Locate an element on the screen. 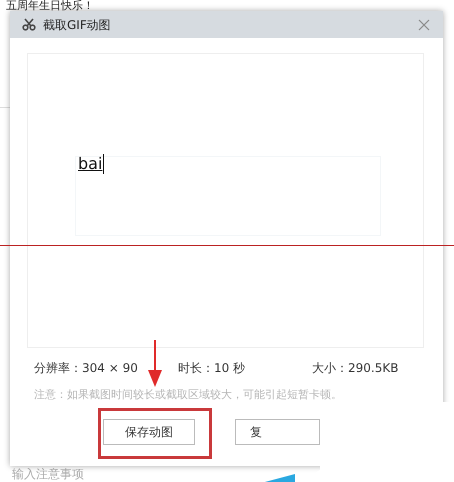 This screenshot has width=454, height=482. input-hint: 输入注意事项 is located at coordinates (48, 474).